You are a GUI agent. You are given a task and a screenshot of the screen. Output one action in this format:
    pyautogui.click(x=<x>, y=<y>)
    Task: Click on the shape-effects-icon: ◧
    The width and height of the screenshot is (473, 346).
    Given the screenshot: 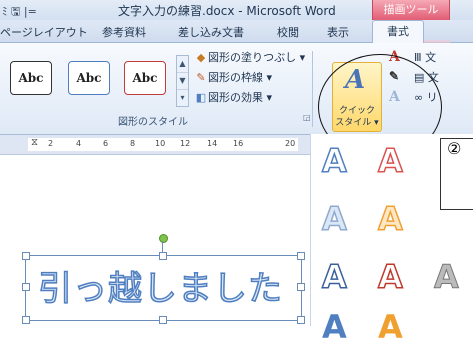 What is the action you would take?
    pyautogui.click(x=201, y=97)
    